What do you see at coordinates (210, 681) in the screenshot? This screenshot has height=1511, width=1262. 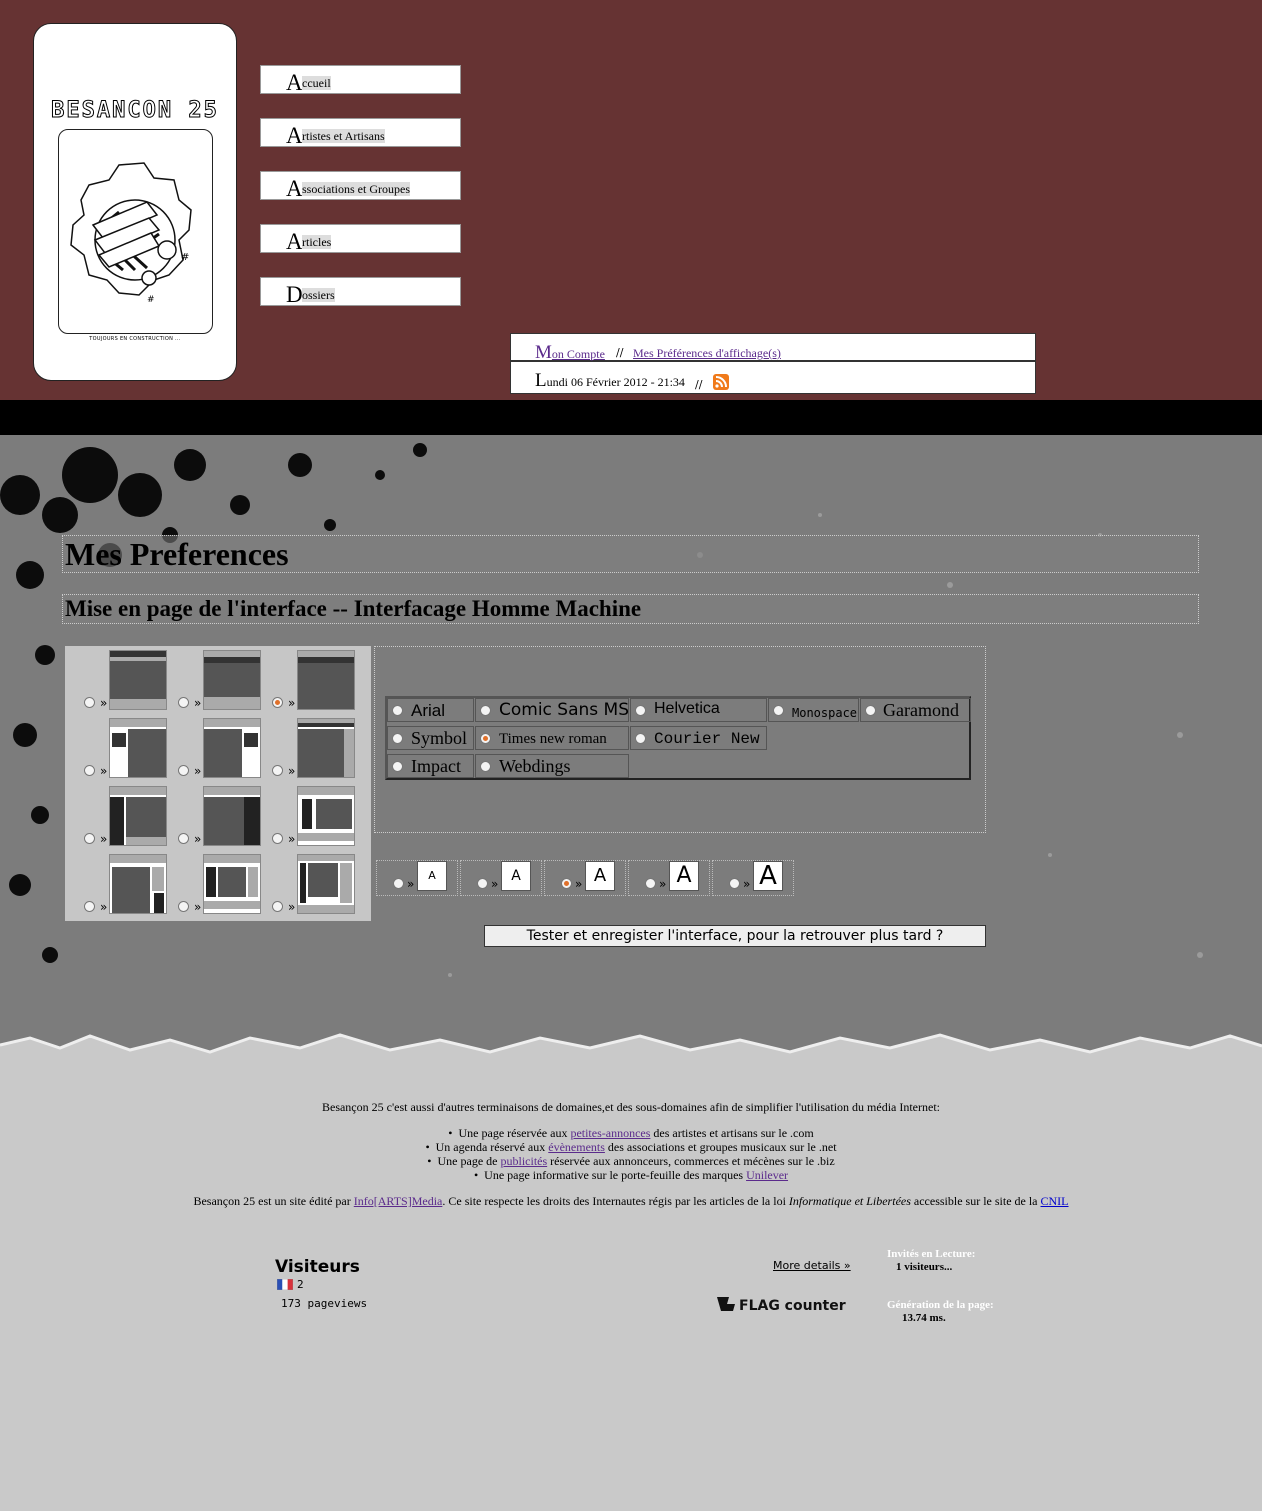 I see `layout-option-2: »` at bounding box center [210, 681].